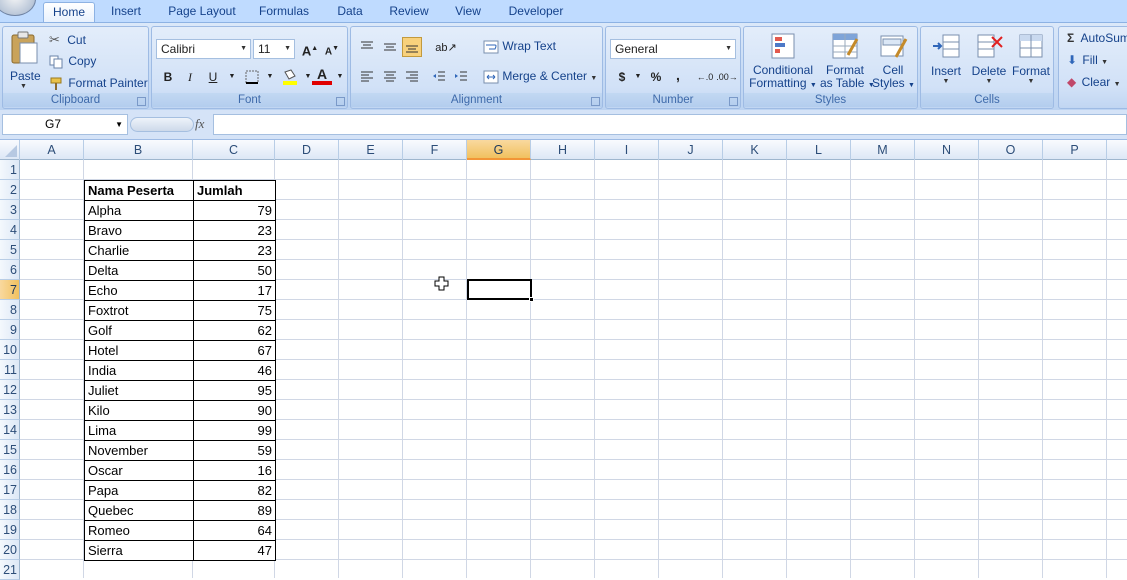  I want to click on decrease-decimal-icon: .00→, so click(727, 77).